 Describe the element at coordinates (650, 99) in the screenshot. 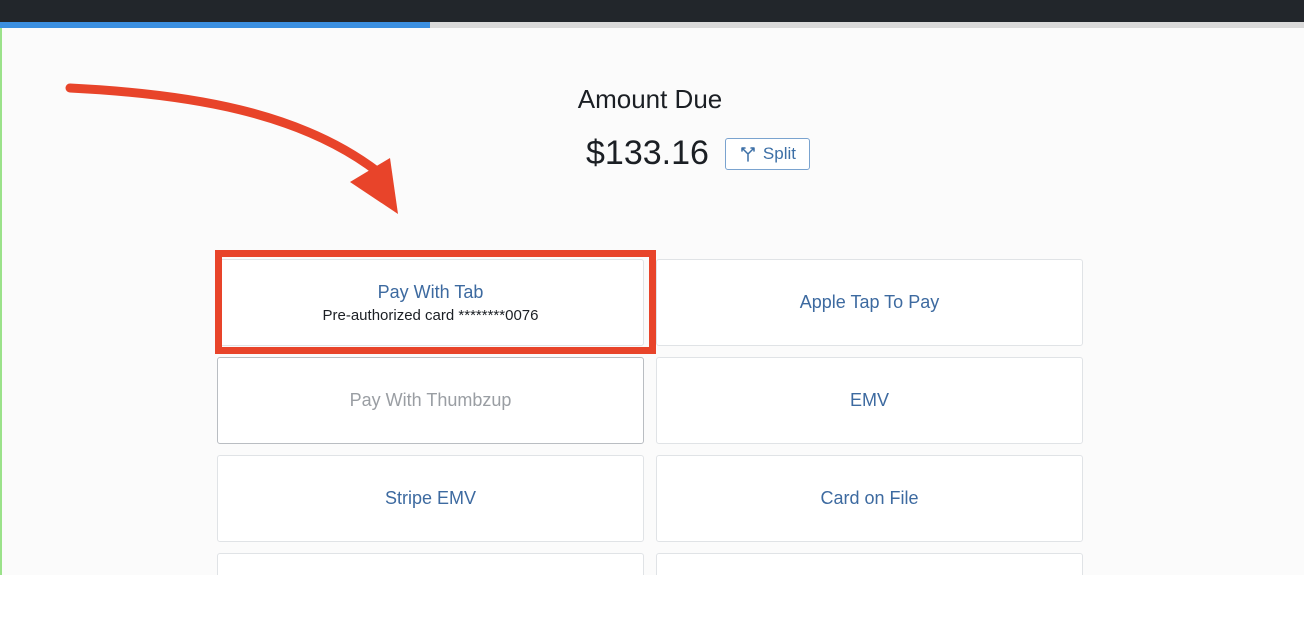

I see `amount-due-title: Amount Due` at that location.